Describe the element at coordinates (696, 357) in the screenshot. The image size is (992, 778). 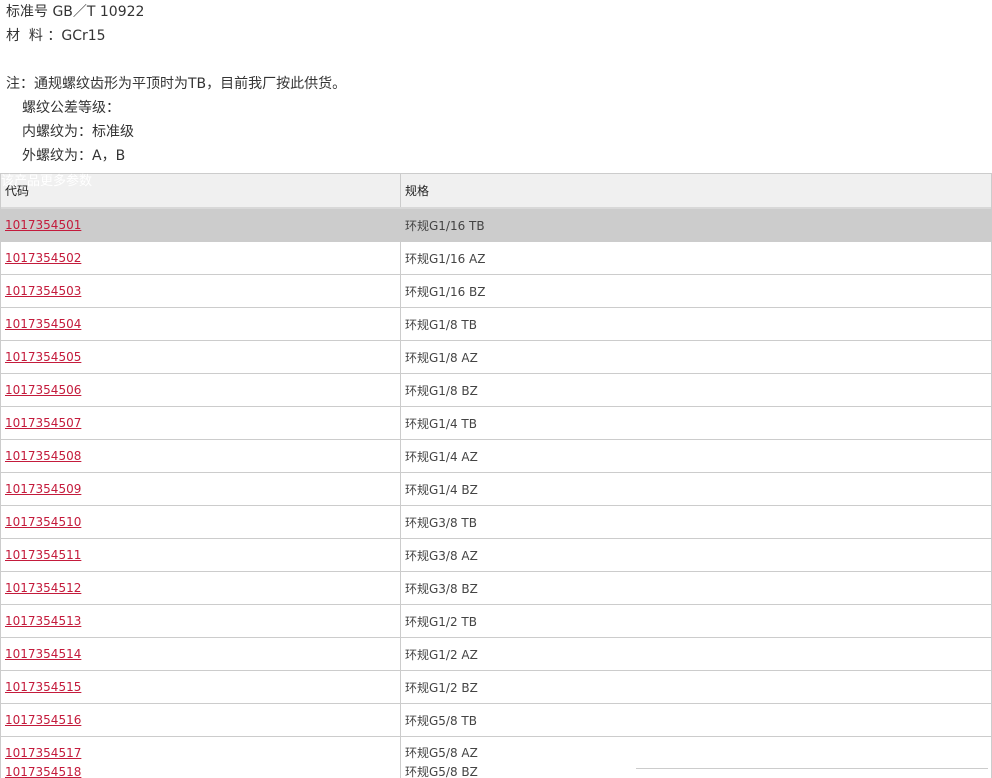
I see `spec-cell: 环规G1/8 AZ` at that location.